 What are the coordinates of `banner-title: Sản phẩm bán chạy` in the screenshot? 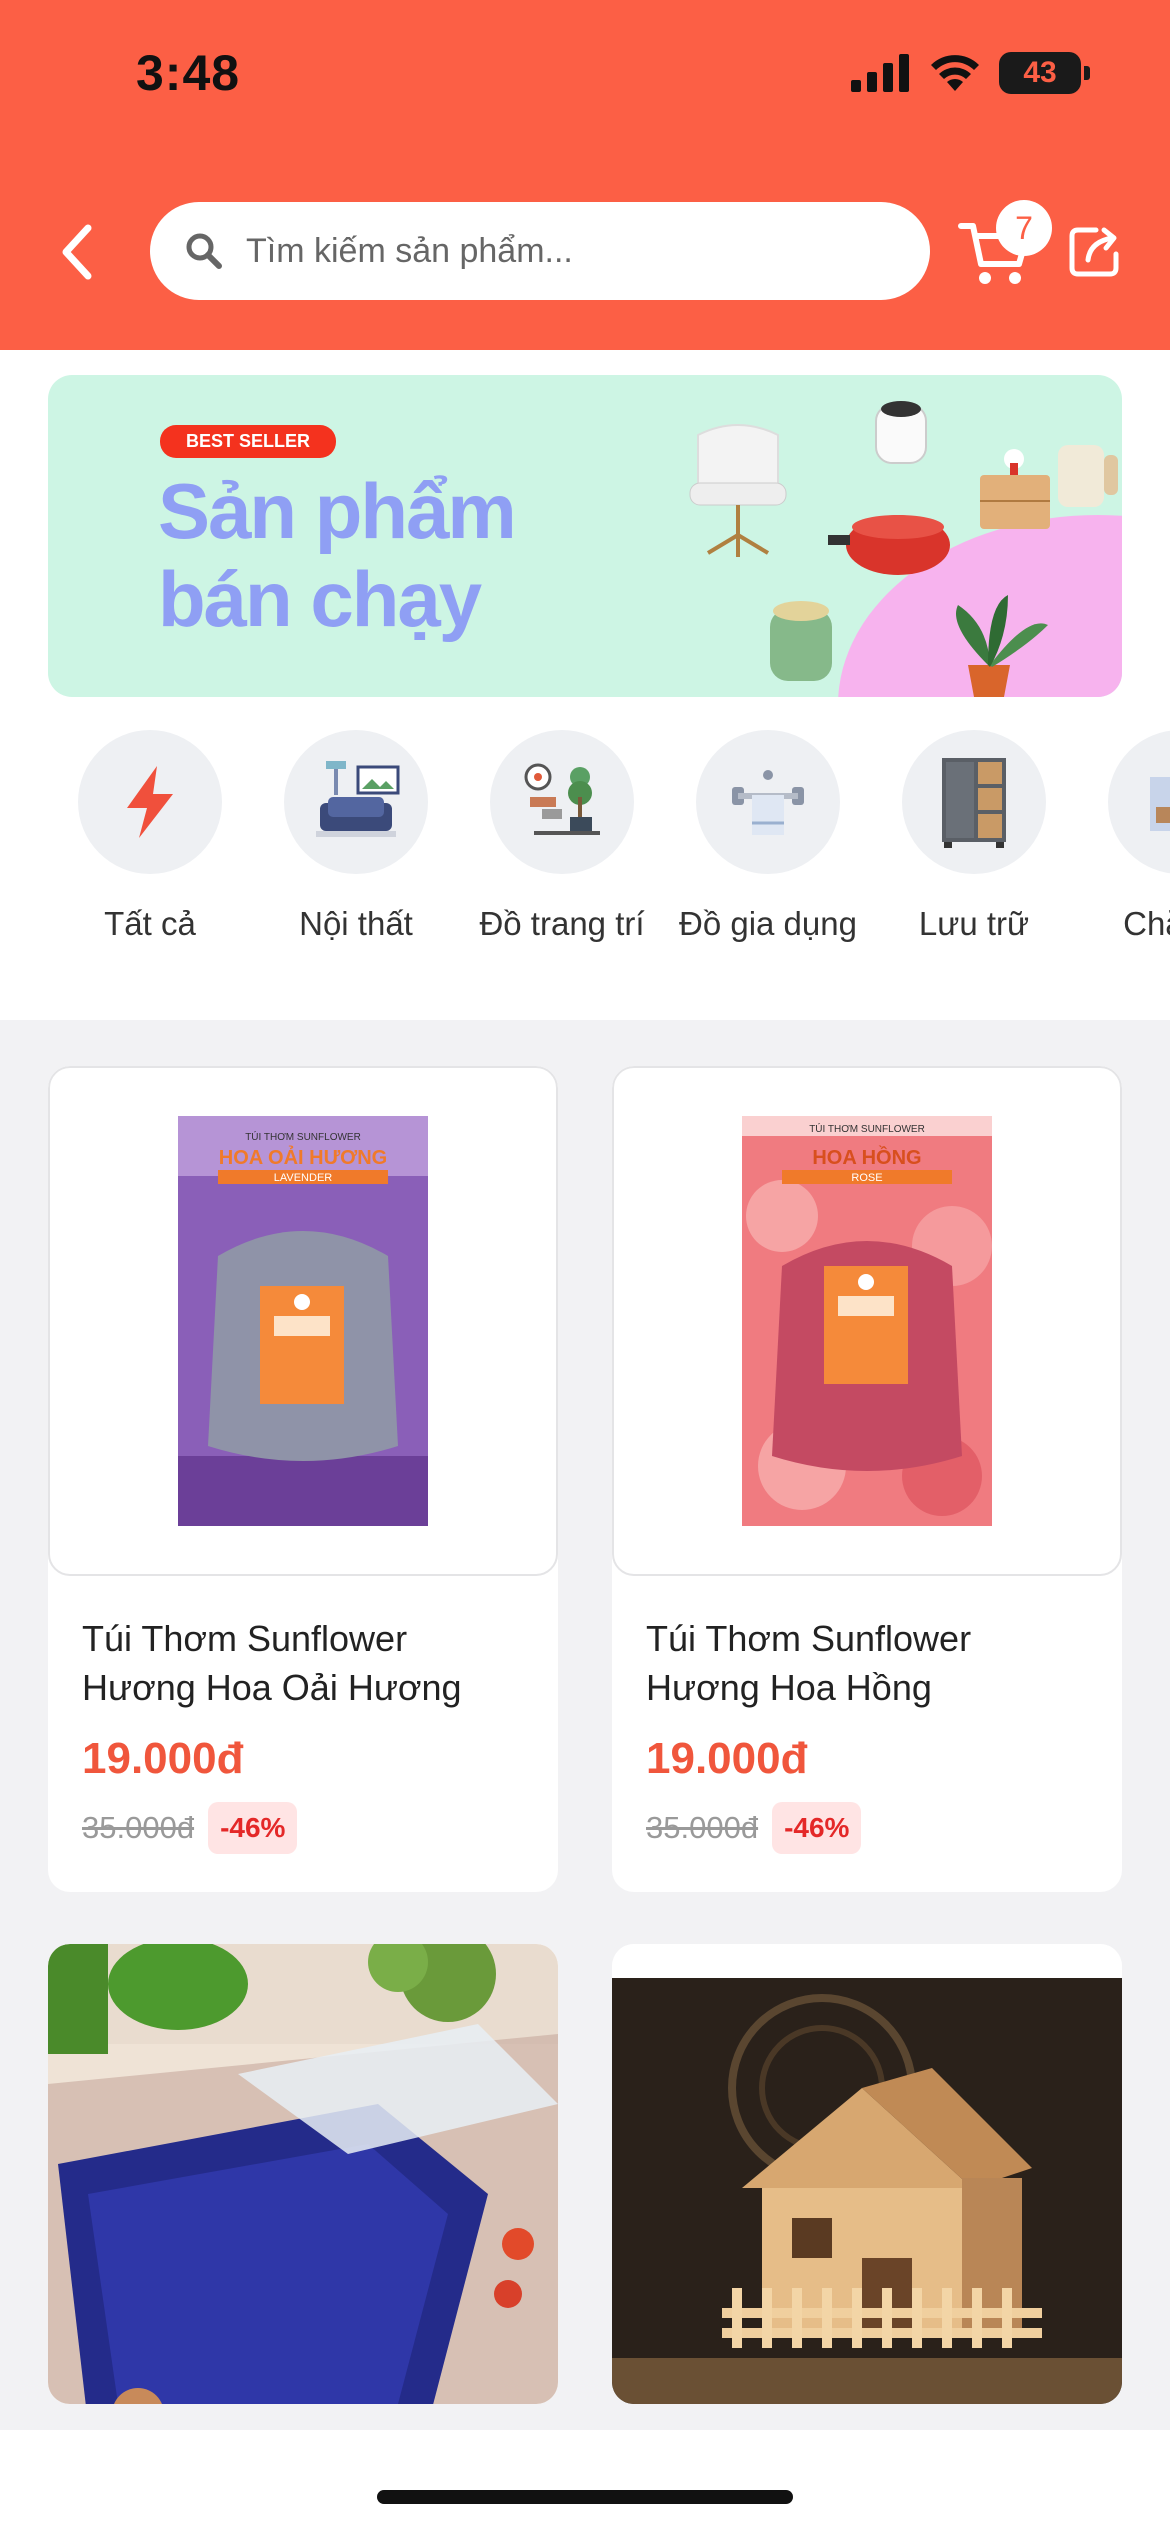 It's located at (337, 555).